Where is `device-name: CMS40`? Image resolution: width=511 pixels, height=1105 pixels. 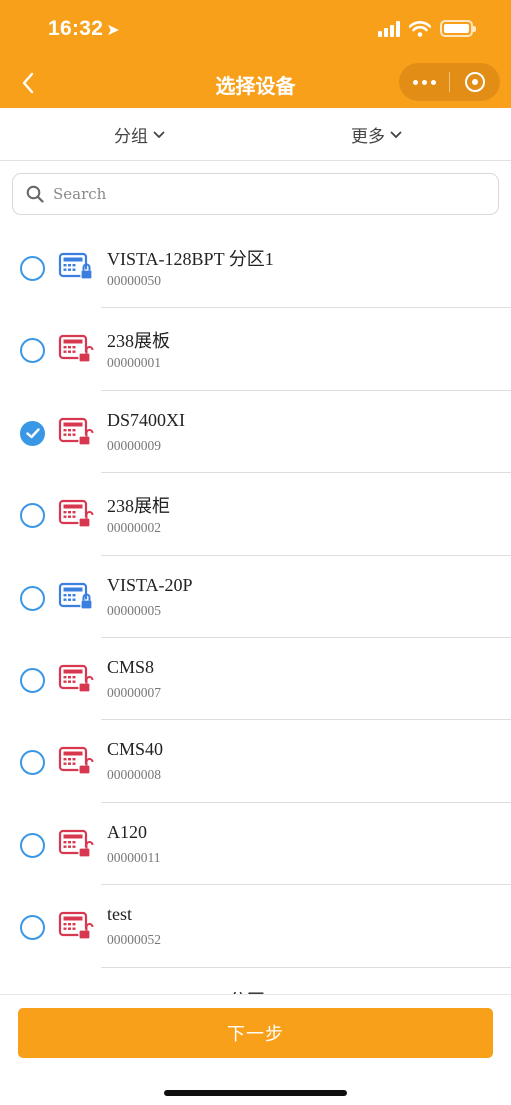 device-name: CMS40 is located at coordinates (135, 749).